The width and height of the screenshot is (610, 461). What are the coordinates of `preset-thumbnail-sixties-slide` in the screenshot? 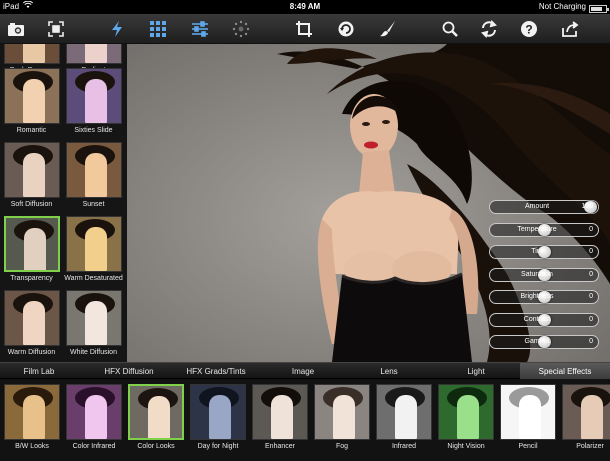 It's located at (94, 96).